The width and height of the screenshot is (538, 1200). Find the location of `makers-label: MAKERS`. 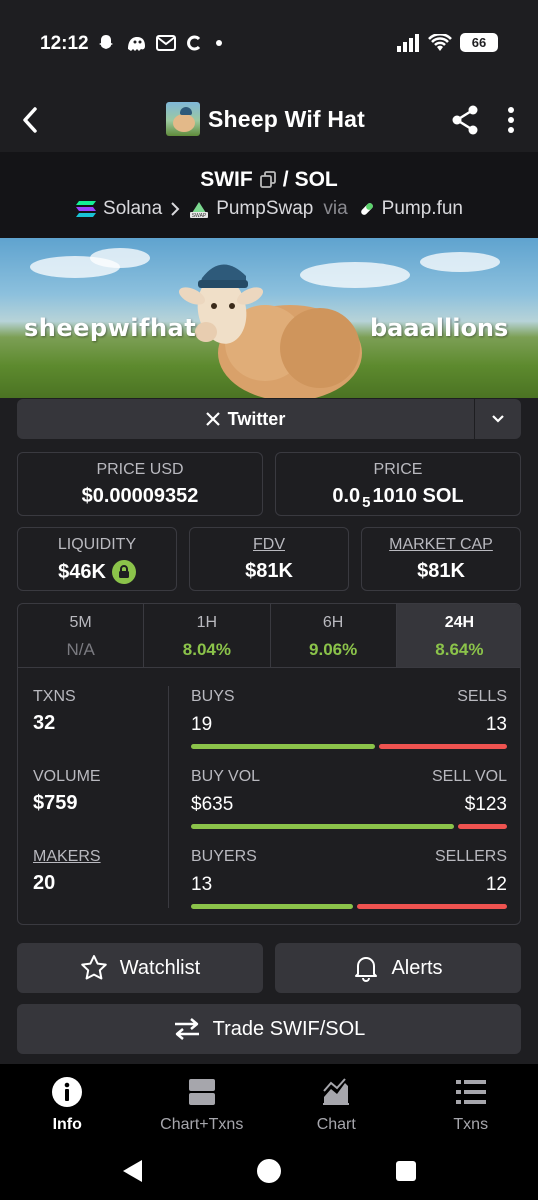

makers-label: MAKERS is located at coordinates (98, 857).